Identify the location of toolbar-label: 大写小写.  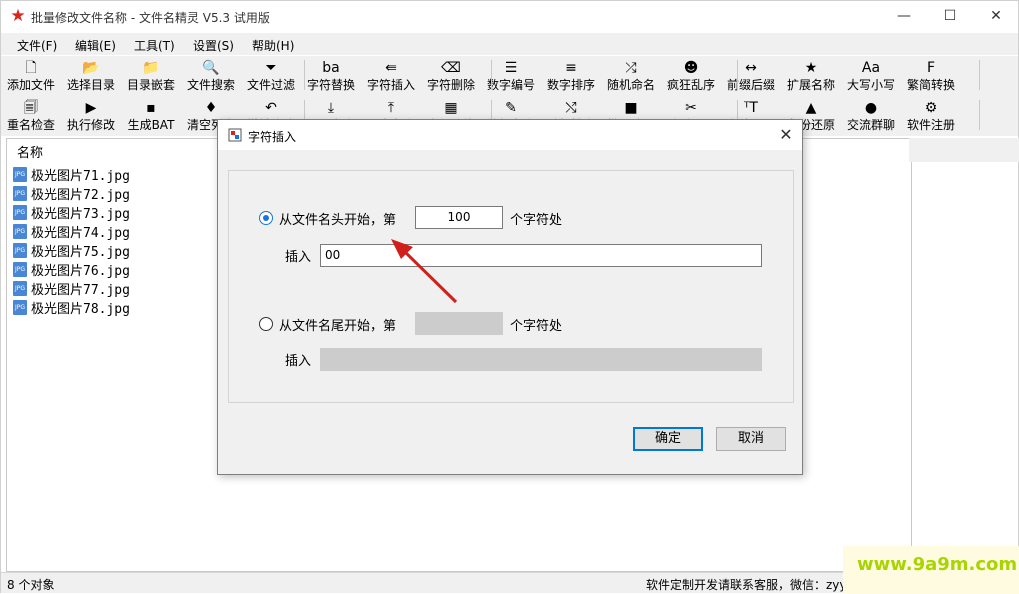
(870, 85).